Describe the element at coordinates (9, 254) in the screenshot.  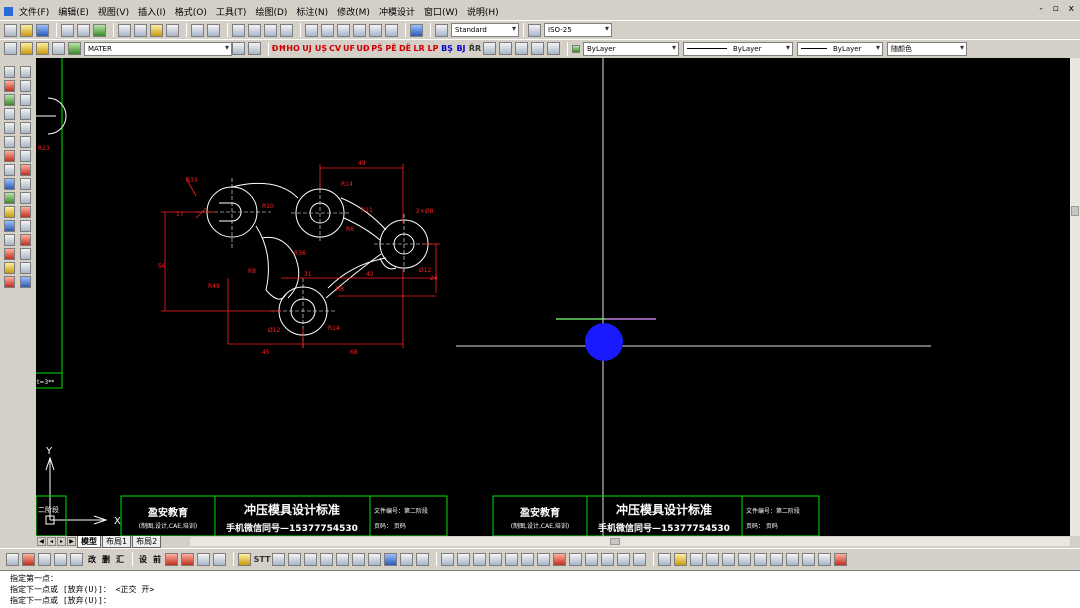
I see `break-icon` at that location.